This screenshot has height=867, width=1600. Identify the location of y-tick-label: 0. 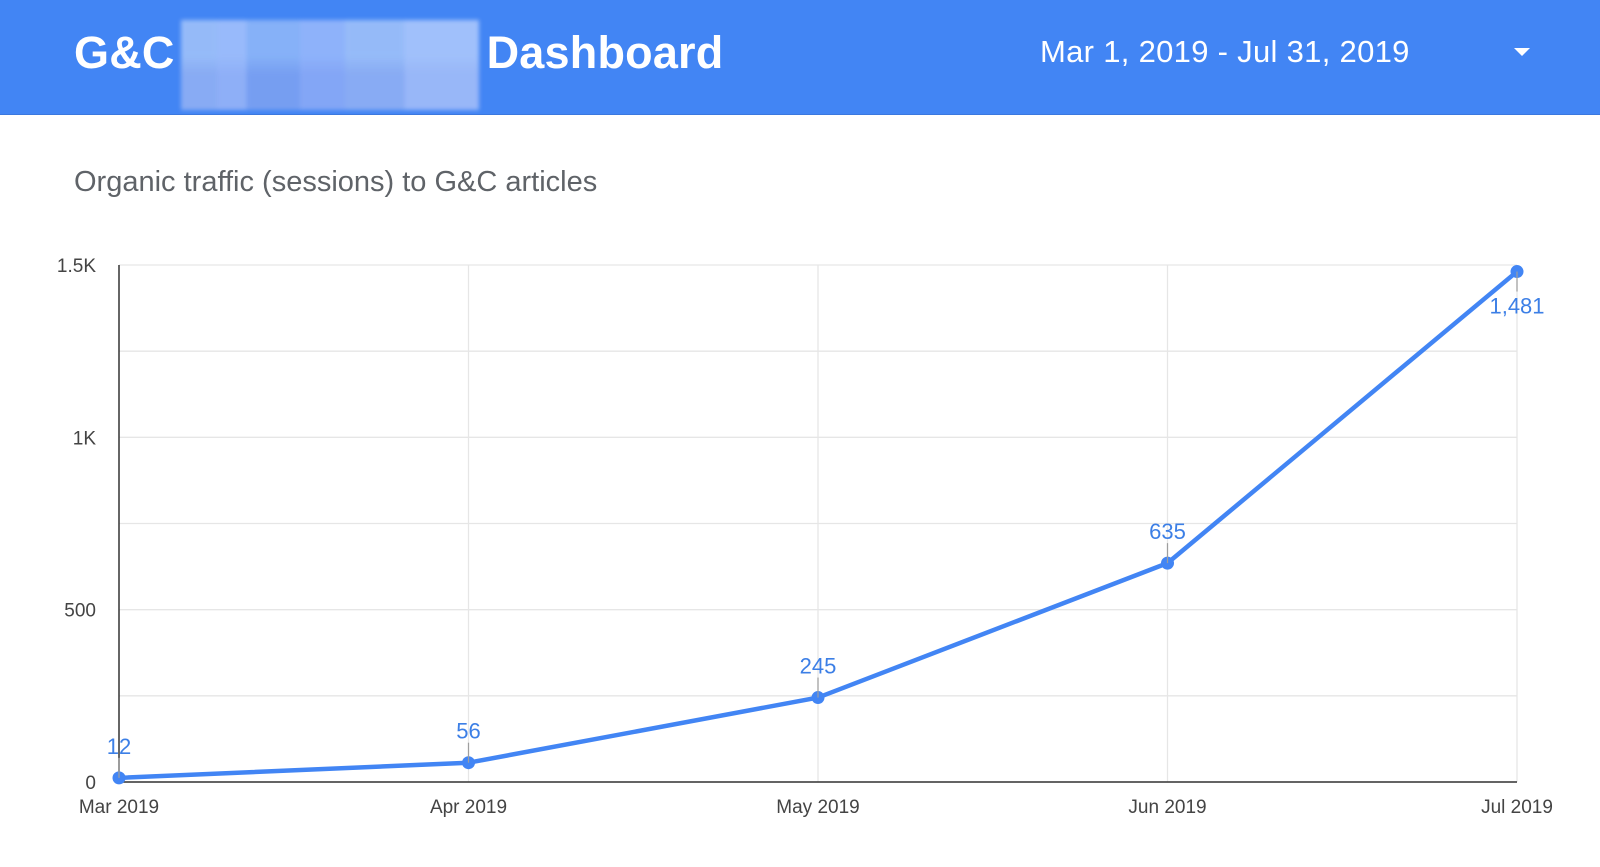
(90, 783).